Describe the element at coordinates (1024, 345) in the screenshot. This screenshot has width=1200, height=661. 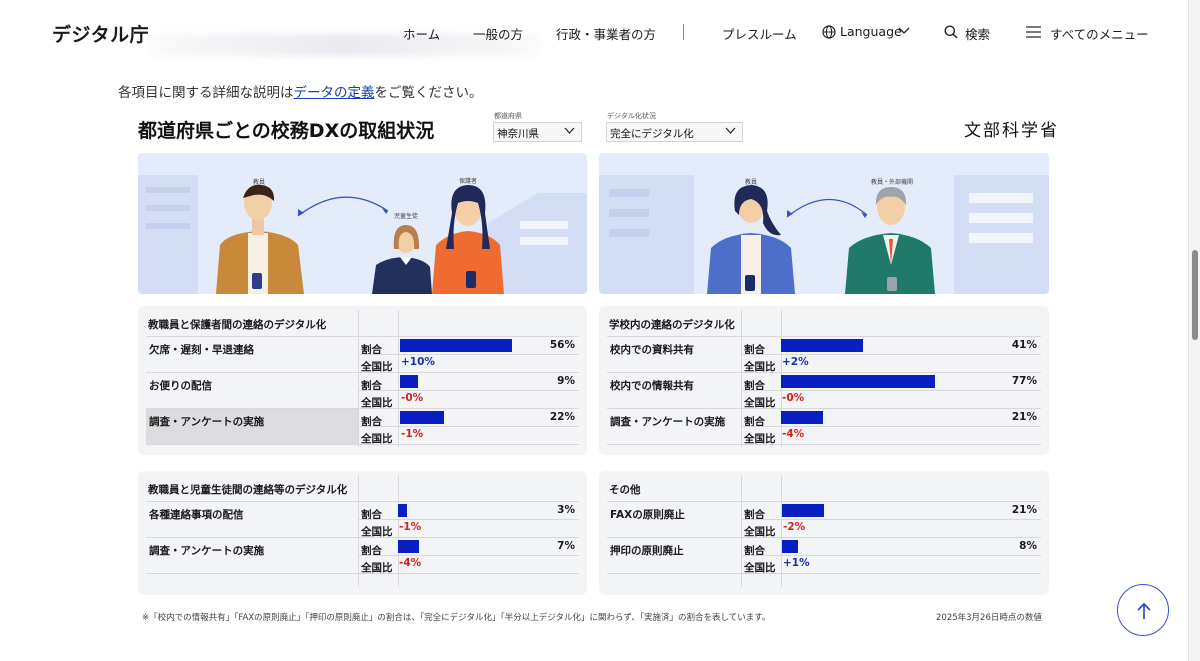
I see `ratio-value: 41%` at that location.